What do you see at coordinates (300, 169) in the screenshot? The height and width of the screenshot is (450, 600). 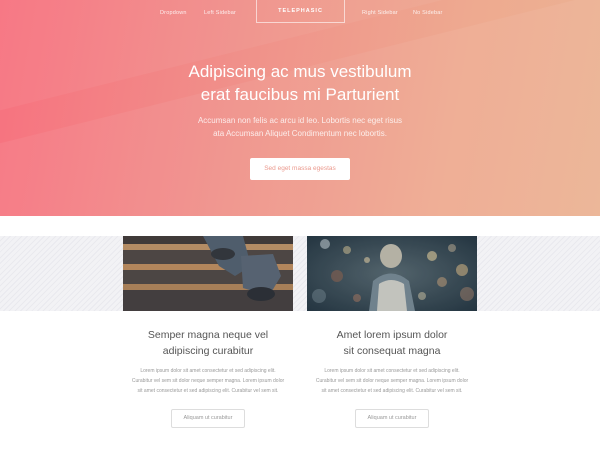 I see `hero-cta-button: Sed eget massa egestas` at bounding box center [300, 169].